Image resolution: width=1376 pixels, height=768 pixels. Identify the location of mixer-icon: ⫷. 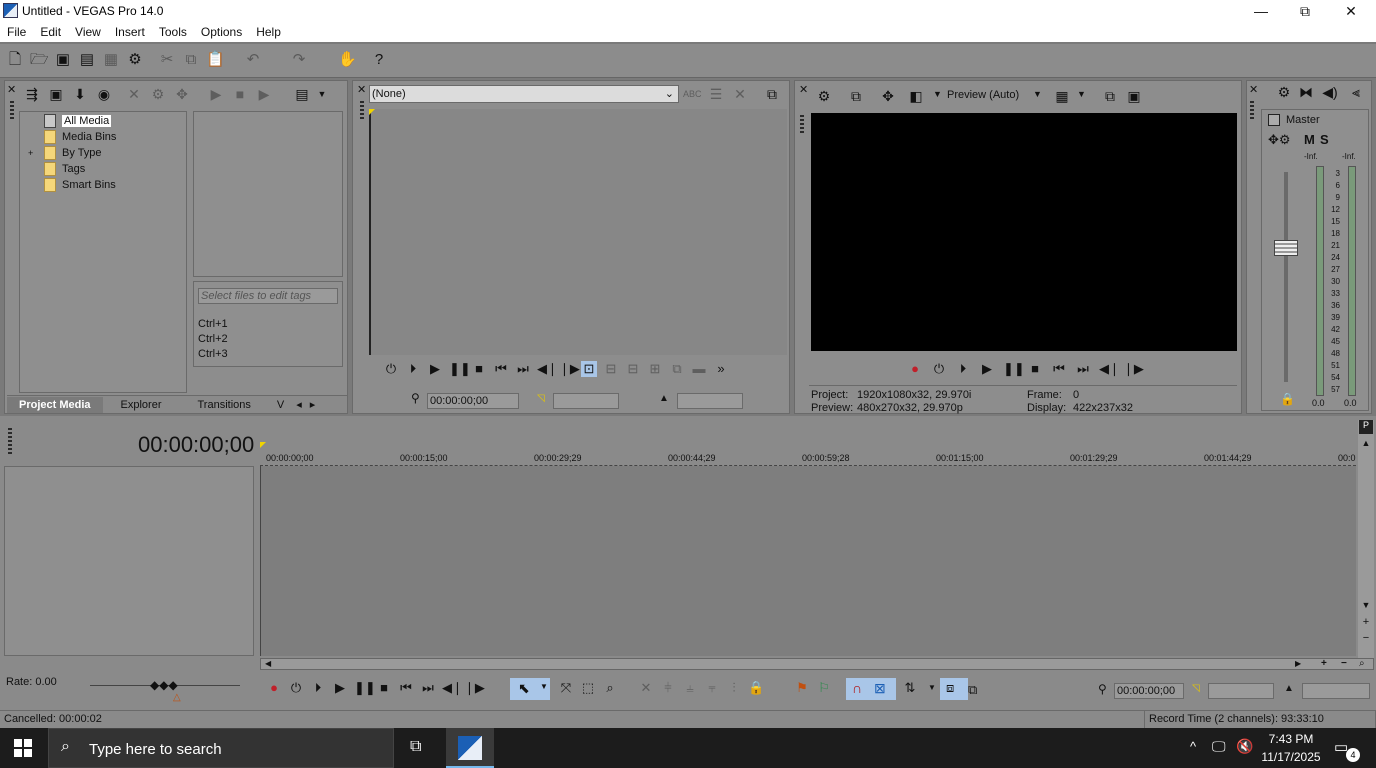
(1356, 92).